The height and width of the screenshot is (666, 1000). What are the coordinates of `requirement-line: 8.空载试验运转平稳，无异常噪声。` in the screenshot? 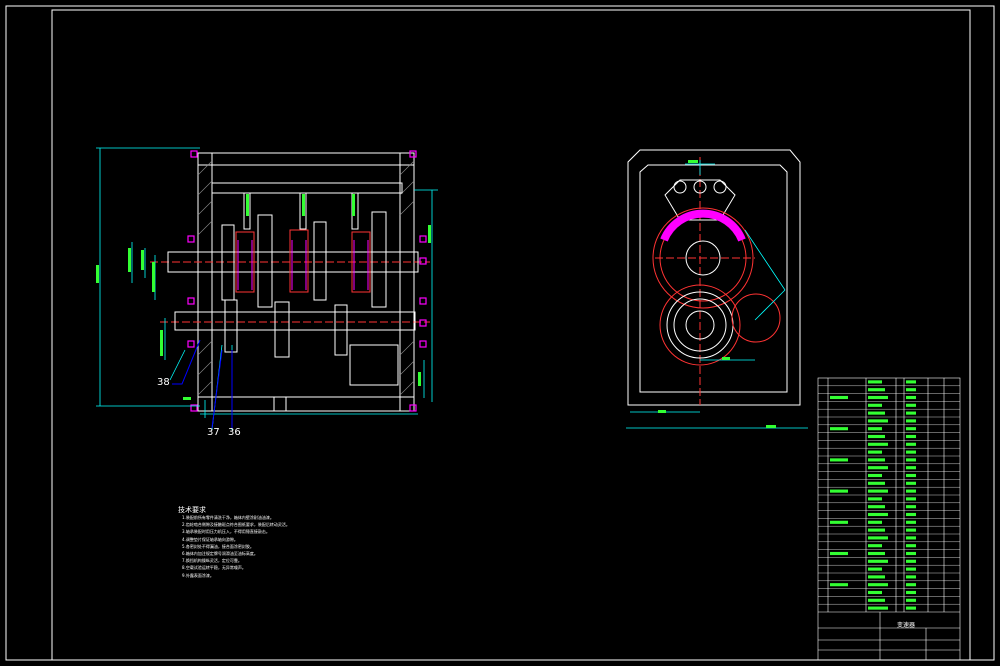 It's located at (214, 568).